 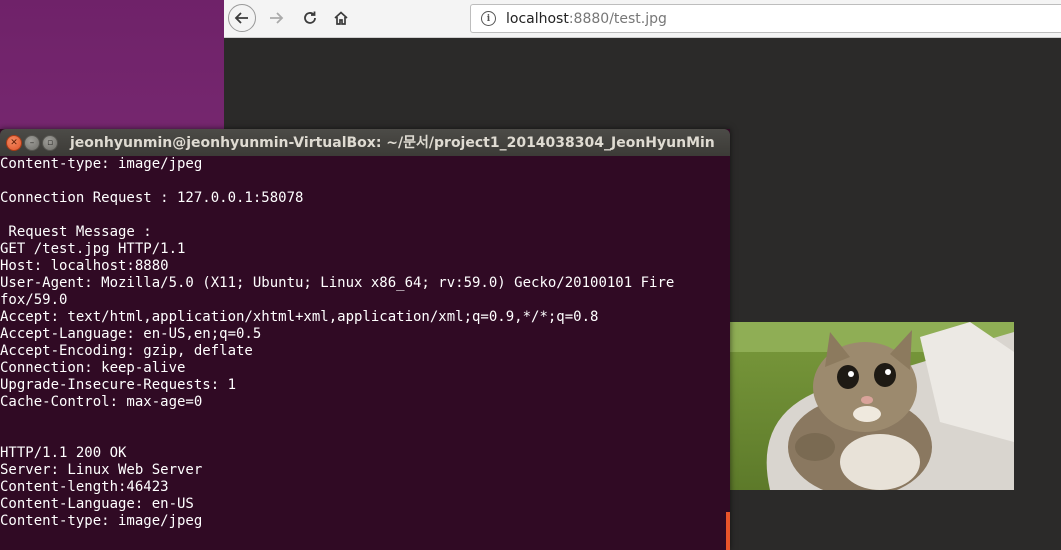 I want to click on reload-button, so click(x=310, y=18).